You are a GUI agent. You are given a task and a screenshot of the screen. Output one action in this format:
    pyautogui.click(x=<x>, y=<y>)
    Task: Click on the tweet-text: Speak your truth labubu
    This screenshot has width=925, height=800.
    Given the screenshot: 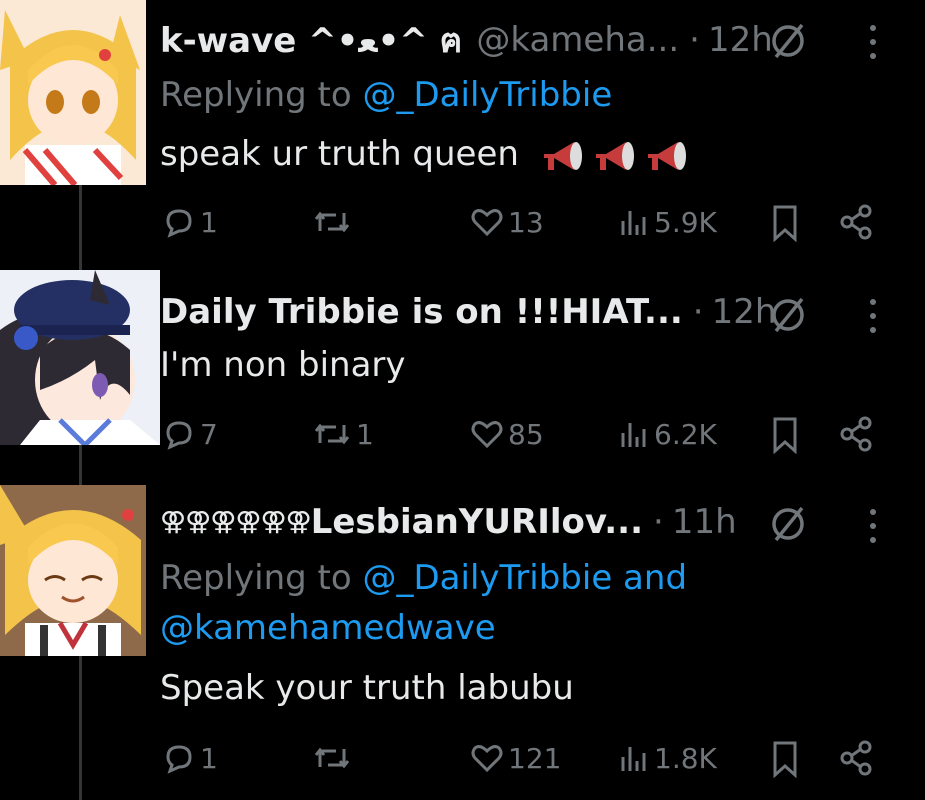 What is the action you would take?
    pyautogui.click(x=367, y=688)
    